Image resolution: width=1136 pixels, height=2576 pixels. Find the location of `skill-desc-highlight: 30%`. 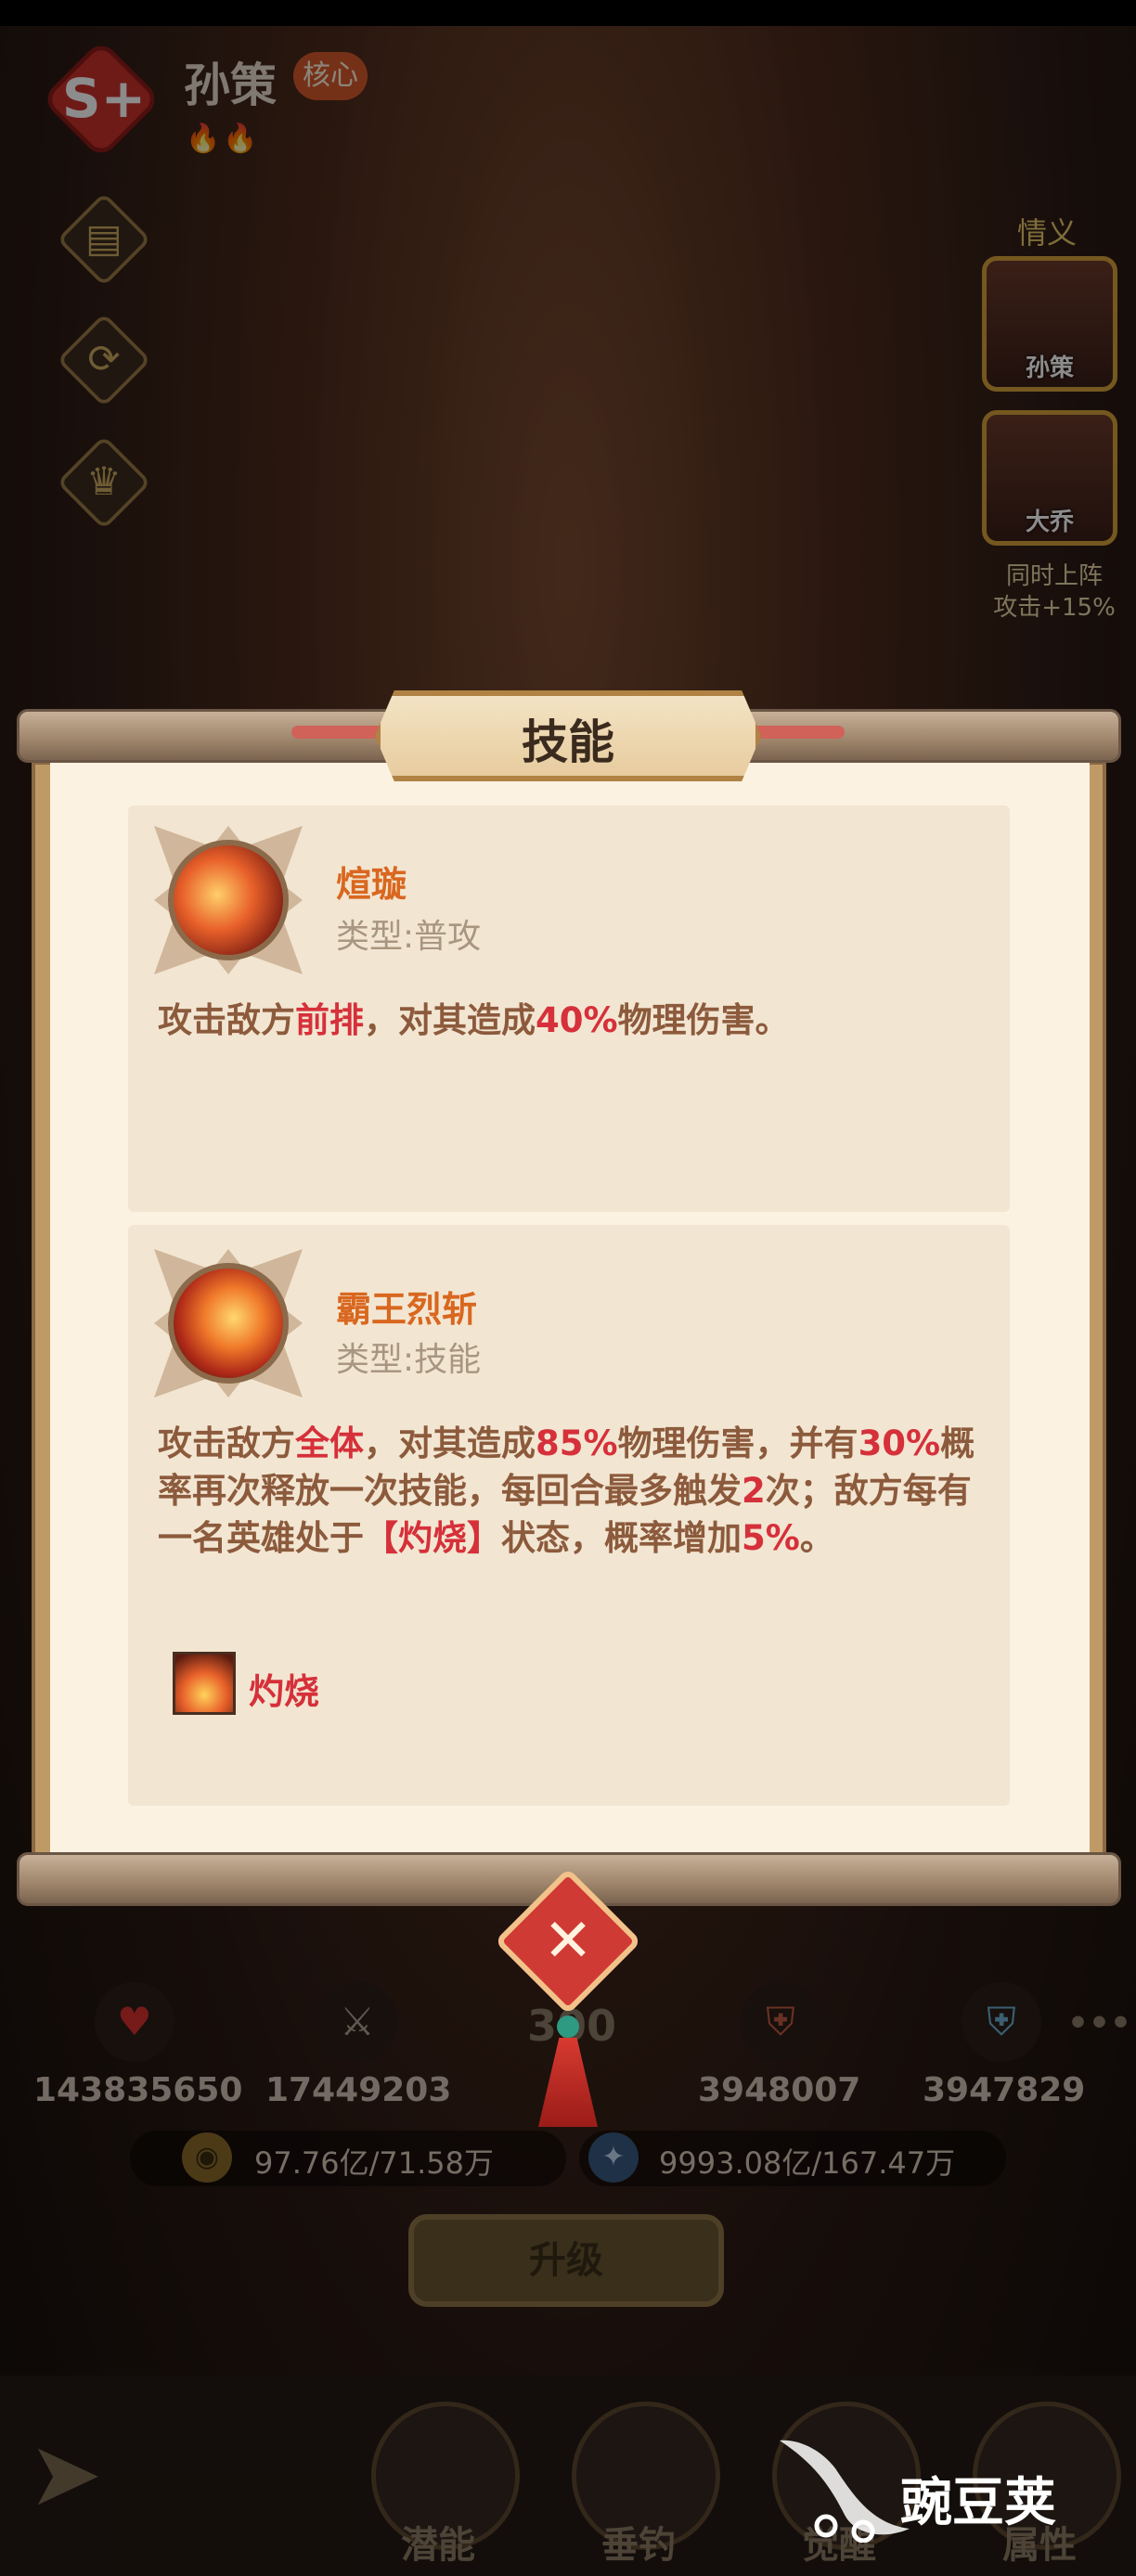

skill-desc-highlight: 30% is located at coordinates (899, 1443).